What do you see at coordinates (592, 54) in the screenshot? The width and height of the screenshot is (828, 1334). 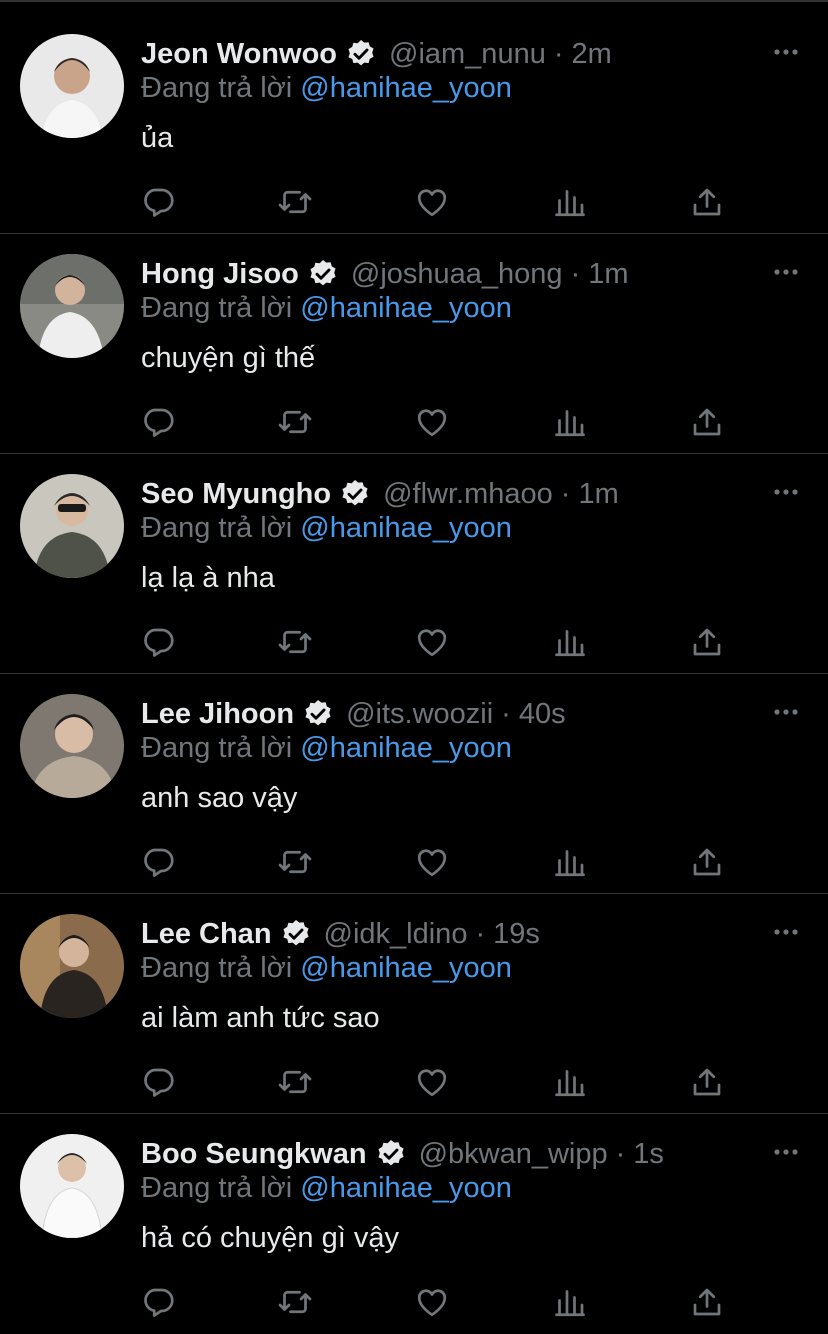 I see `timestamp: 2m` at bounding box center [592, 54].